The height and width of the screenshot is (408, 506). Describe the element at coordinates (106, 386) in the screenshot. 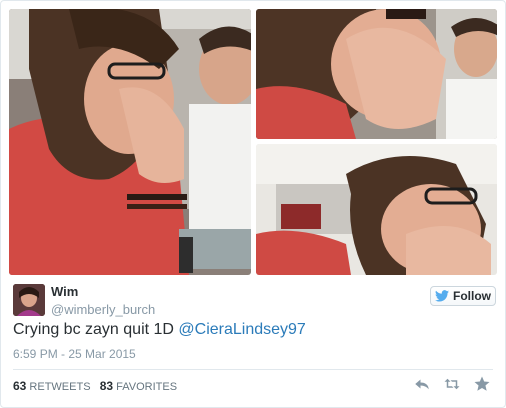

I see `favorites-count: 83` at that location.